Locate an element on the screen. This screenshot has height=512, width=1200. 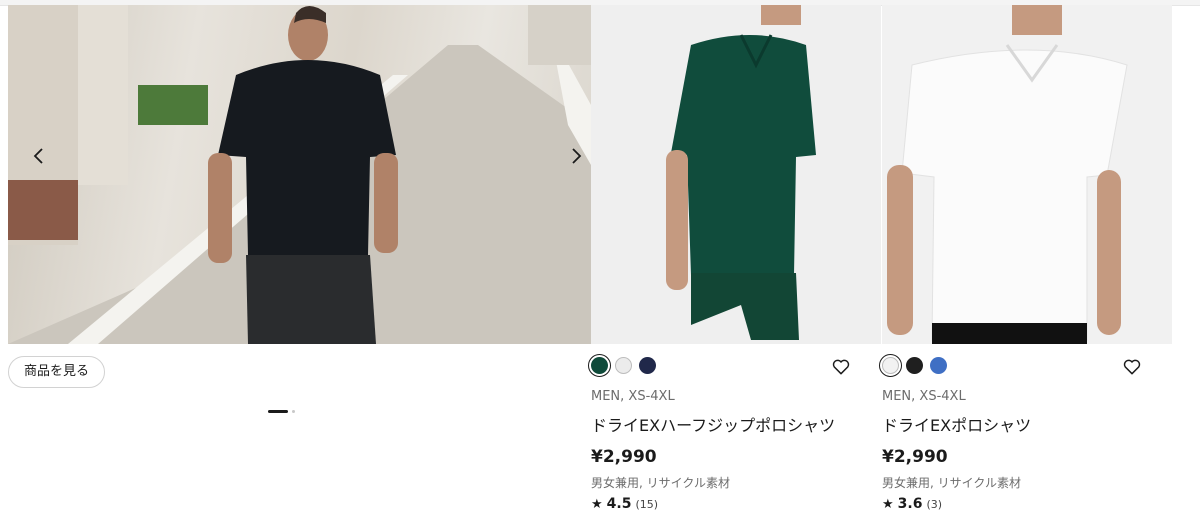
product-name: ドライEXハーフジップポロシャツ is located at coordinates (713, 424).